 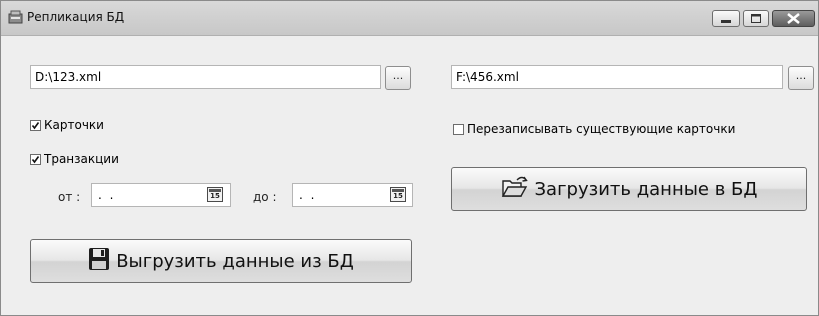 What do you see at coordinates (16, 17) in the screenshot?
I see `database-app-icon` at bounding box center [16, 17].